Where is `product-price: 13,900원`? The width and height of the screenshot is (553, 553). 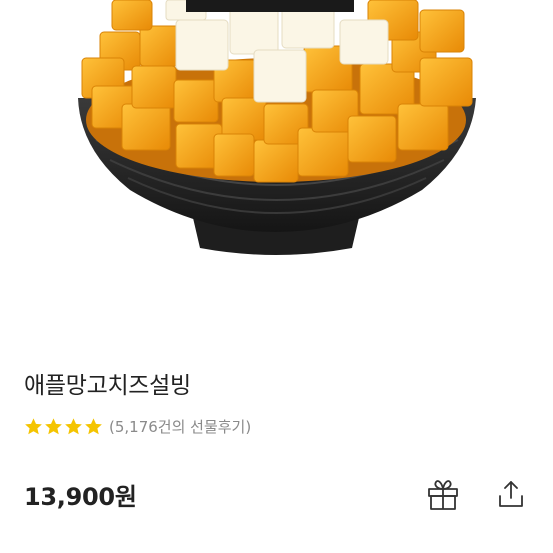 product-price: 13,900원 is located at coordinates (80, 497).